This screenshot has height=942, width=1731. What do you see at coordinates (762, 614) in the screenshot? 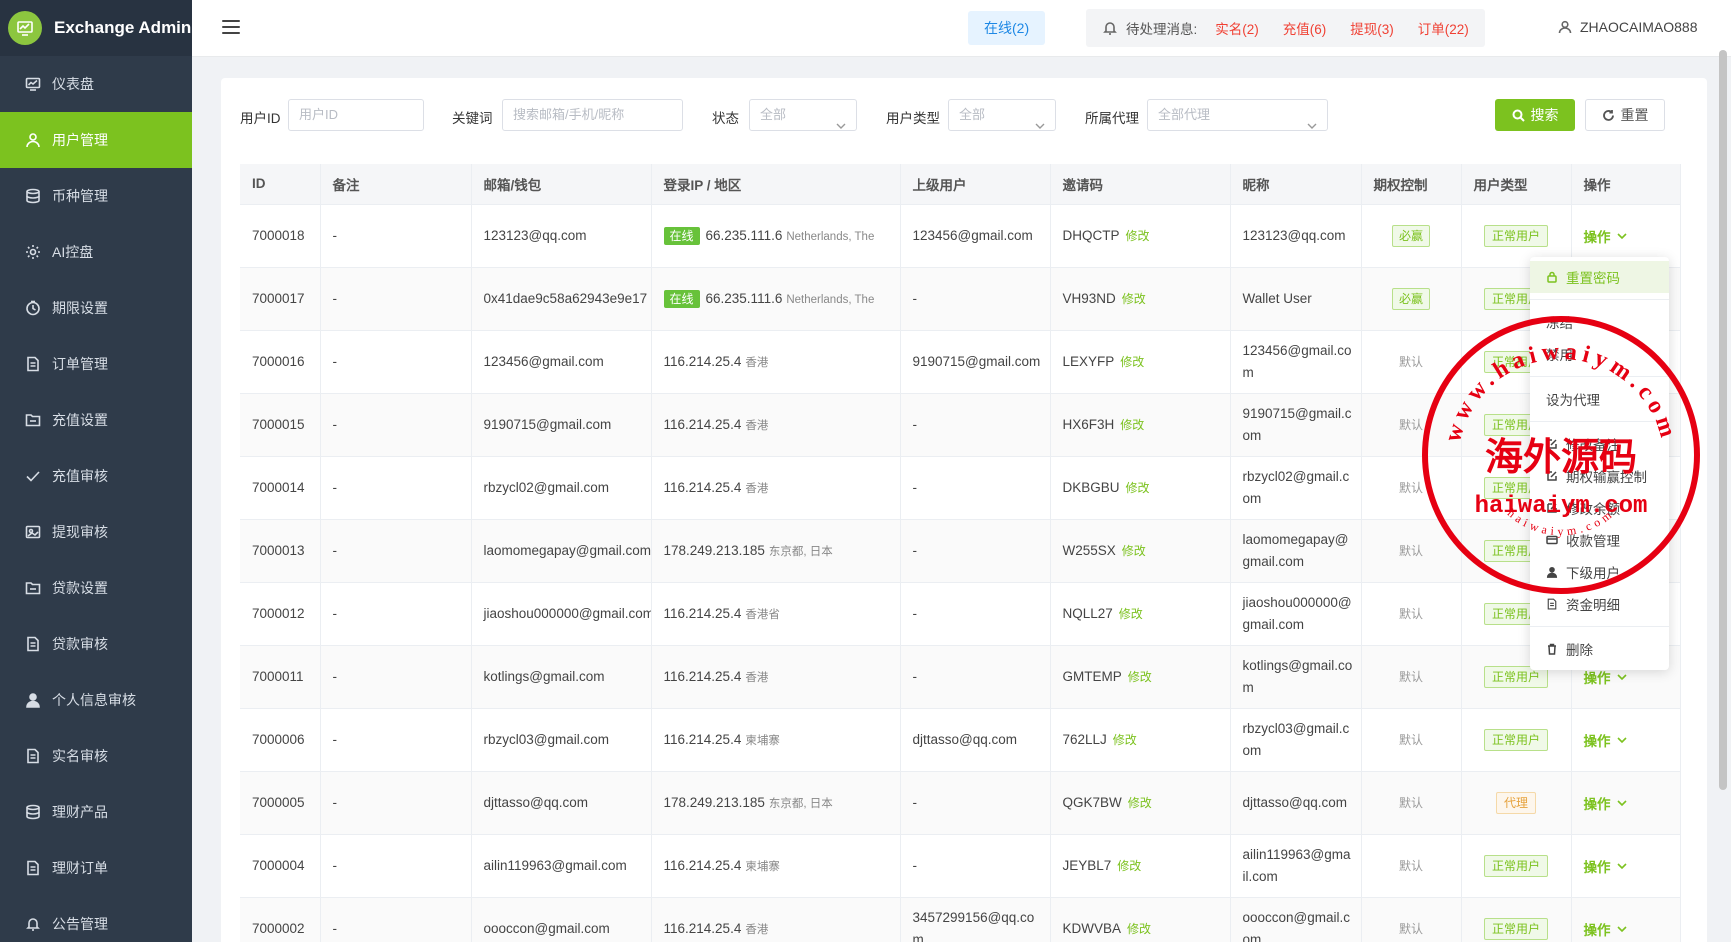
I see `login-region: 香港省` at bounding box center [762, 614].